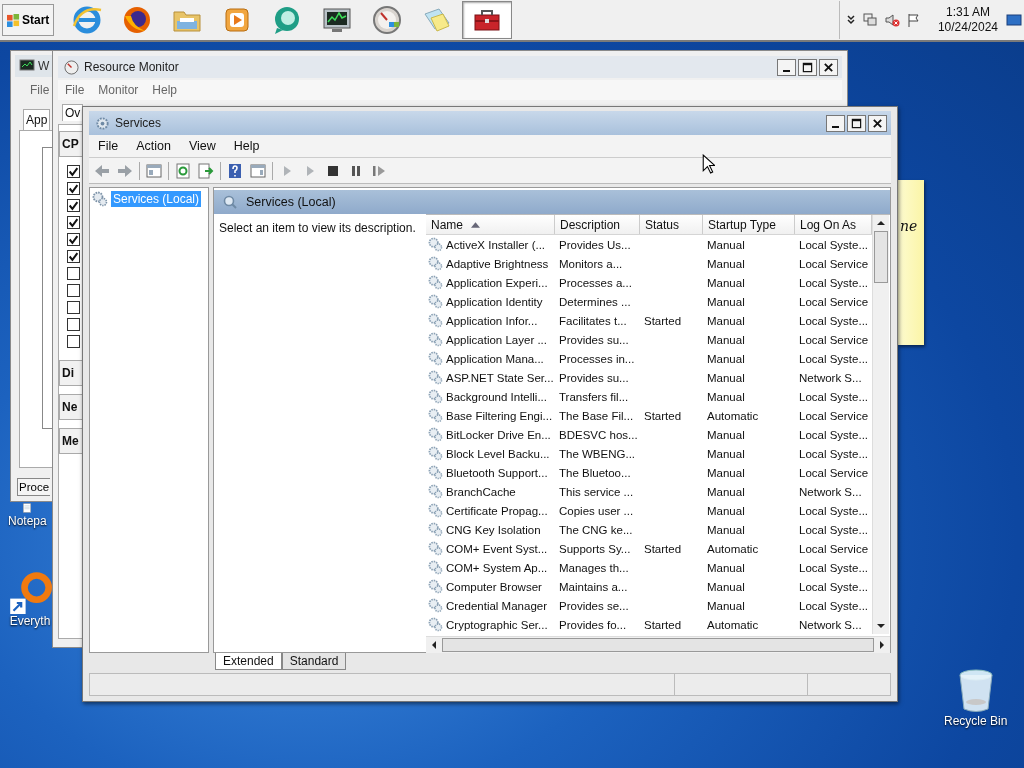 This screenshot has width=1024, height=768. What do you see at coordinates (30, 621) in the screenshot?
I see `desktop-icon-label: Everyth` at bounding box center [30, 621].